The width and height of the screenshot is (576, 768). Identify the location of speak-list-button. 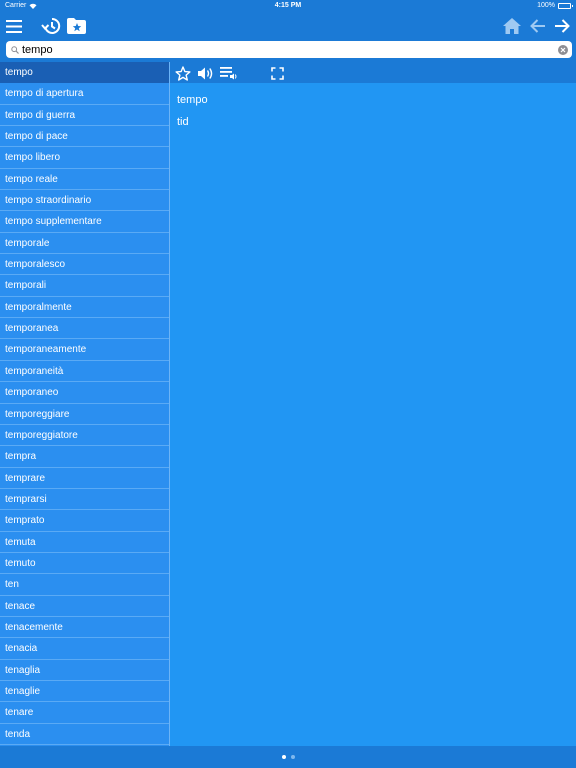
(229, 73).